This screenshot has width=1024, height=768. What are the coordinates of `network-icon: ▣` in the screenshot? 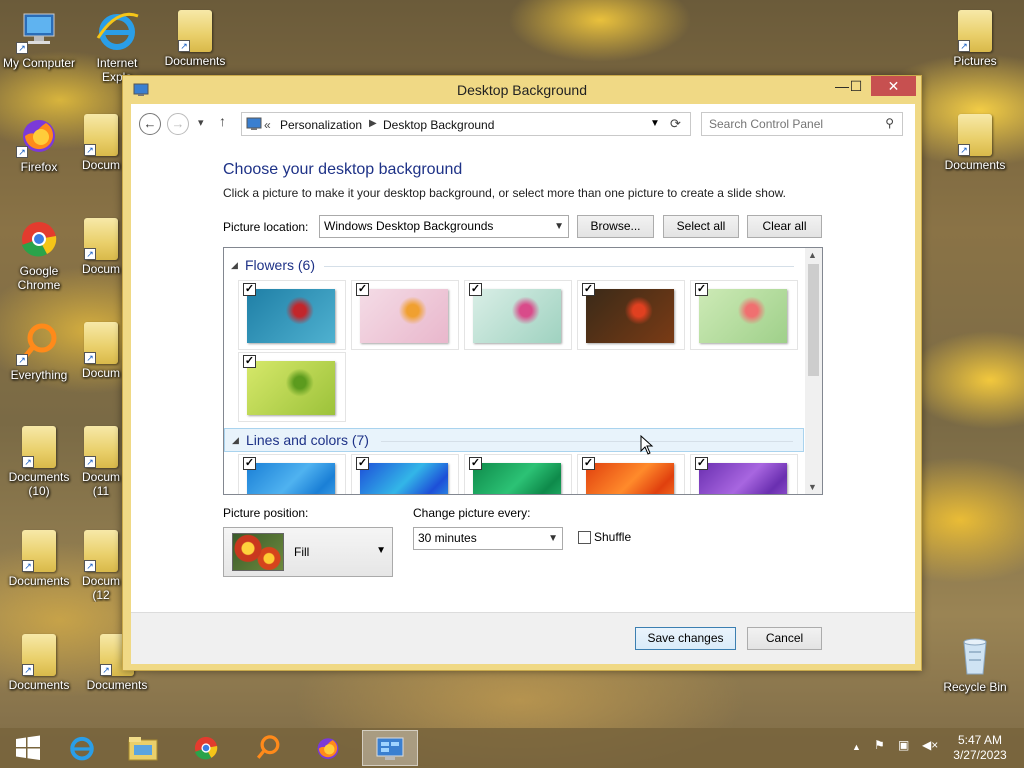 It's located at (903, 745).